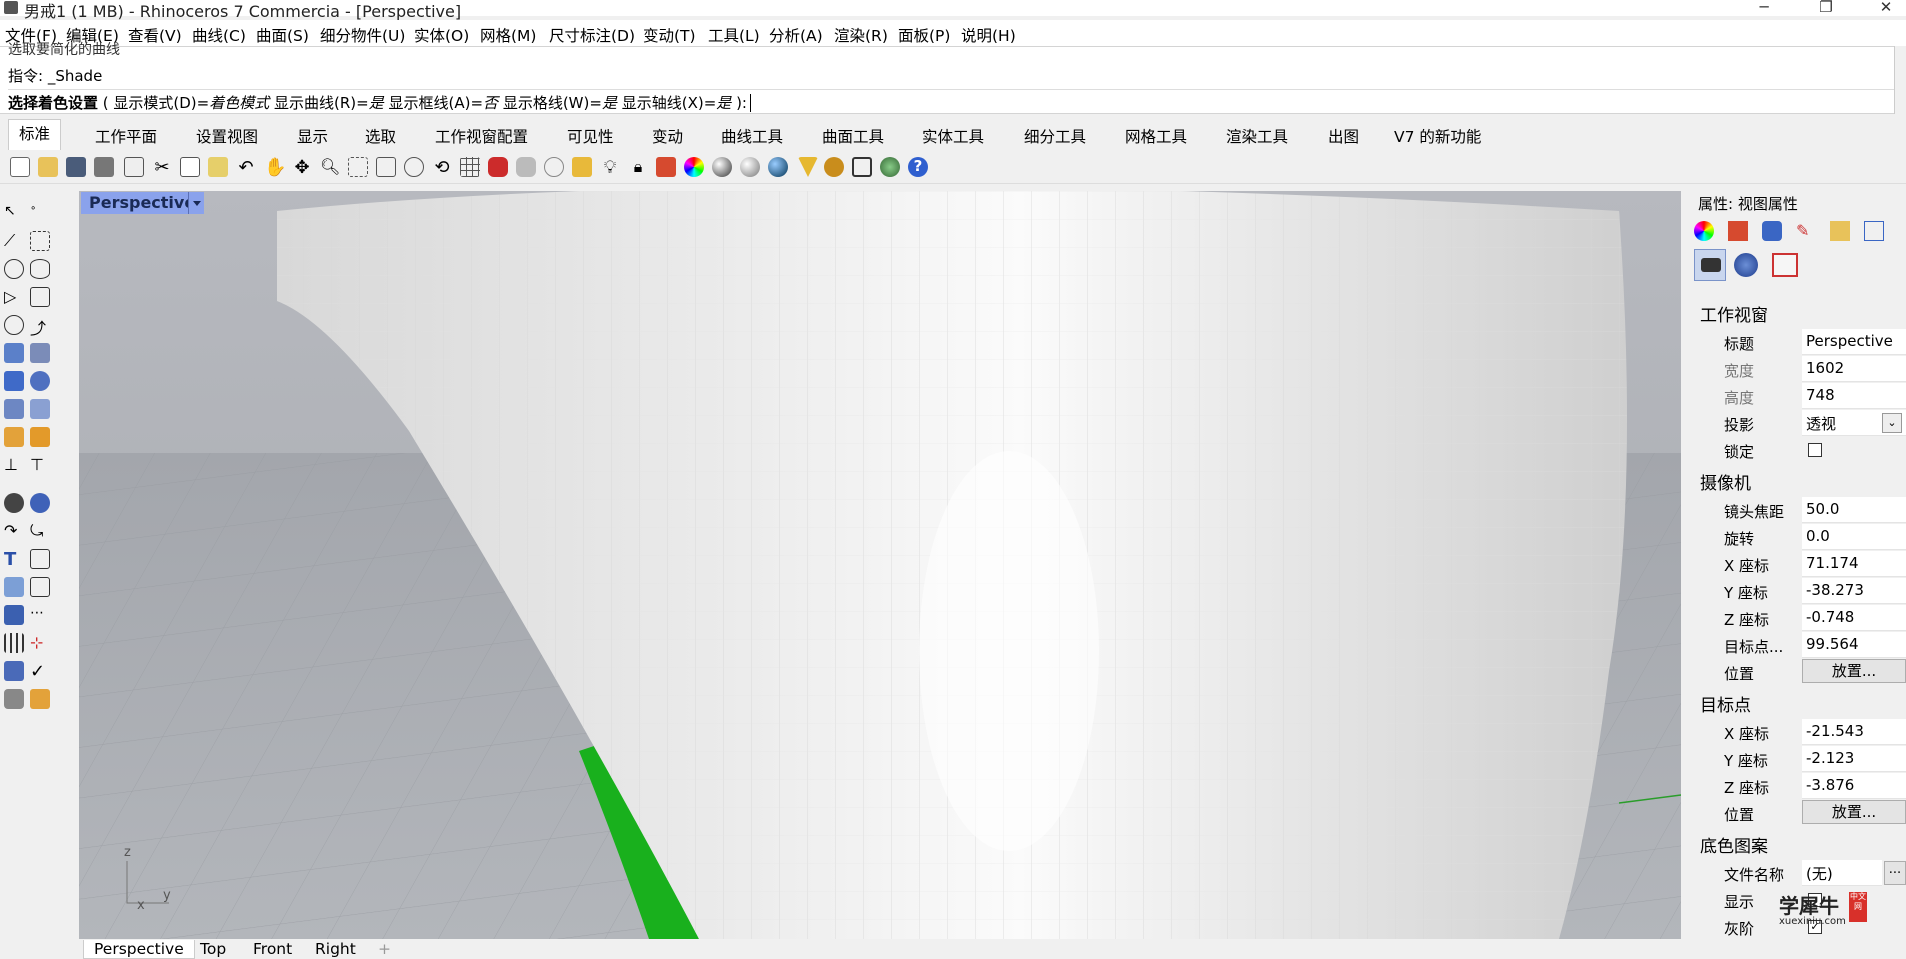  What do you see at coordinates (481, 136) in the screenshot?
I see `tab-viewport-layout: 工作视窗配置` at bounding box center [481, 136].